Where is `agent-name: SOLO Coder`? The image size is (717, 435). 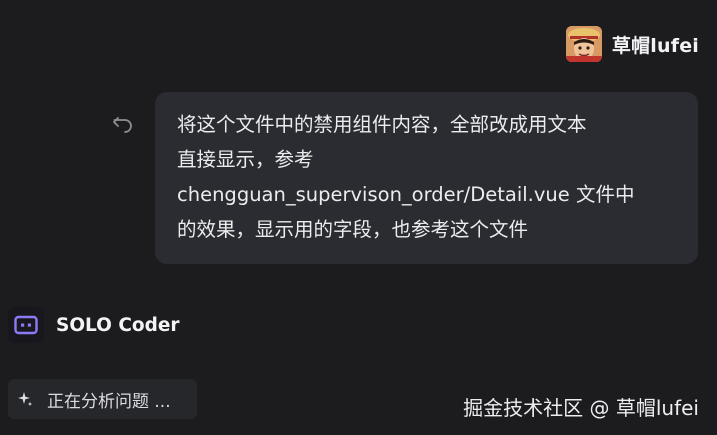
agent-name: SOLO Coder is located at coordinates (118, 325).